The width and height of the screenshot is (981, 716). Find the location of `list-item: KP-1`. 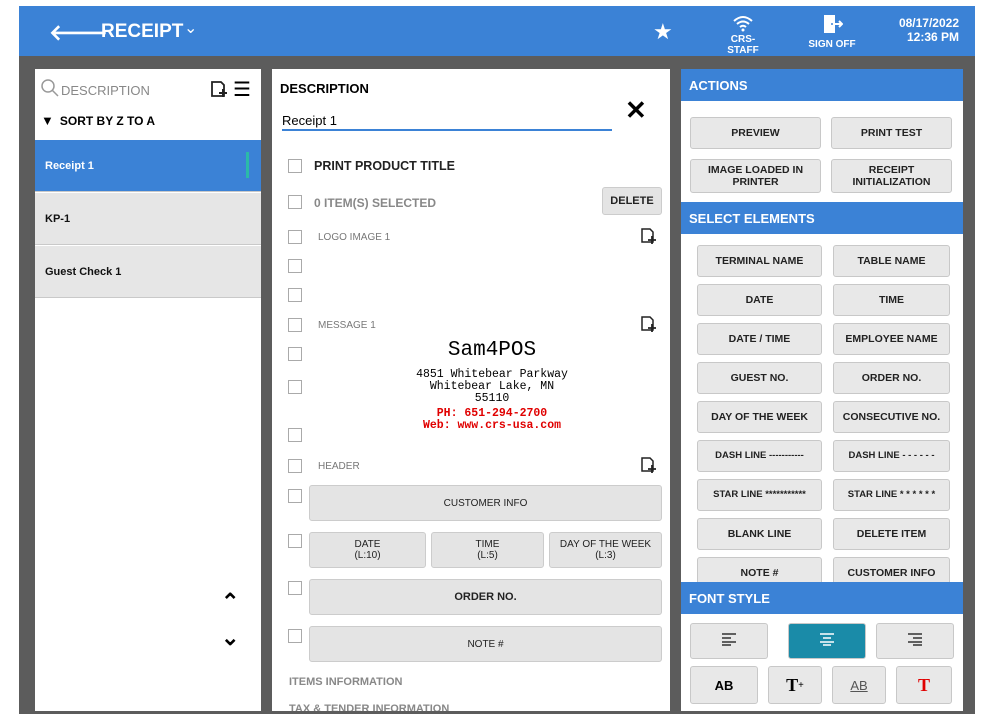

list-item: KP-1 is located at coordinates (148, 219).